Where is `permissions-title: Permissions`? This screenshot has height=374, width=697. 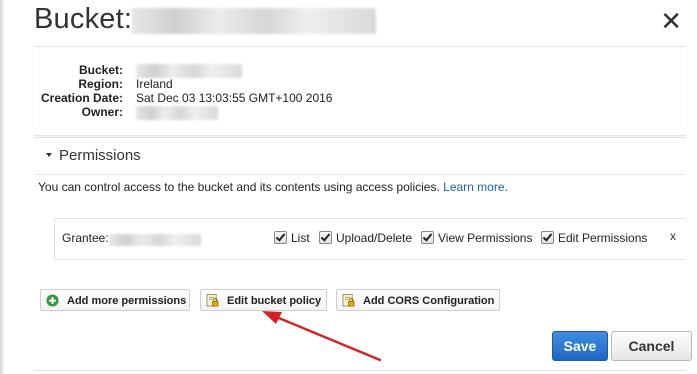
permissions-title: Permissions is located at coordinates (100, 155).